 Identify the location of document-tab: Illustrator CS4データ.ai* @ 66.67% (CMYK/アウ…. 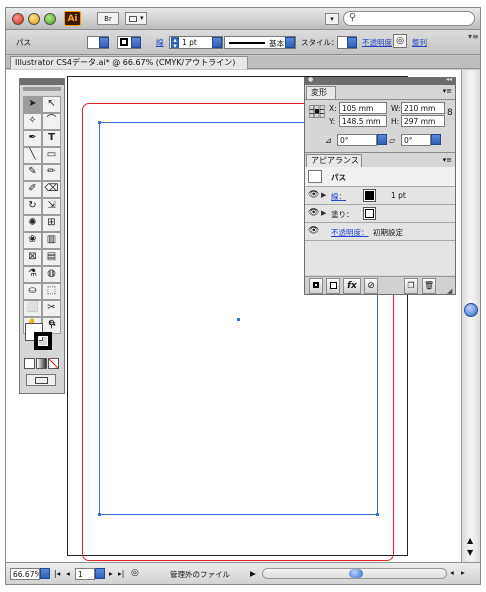
(129, 62).